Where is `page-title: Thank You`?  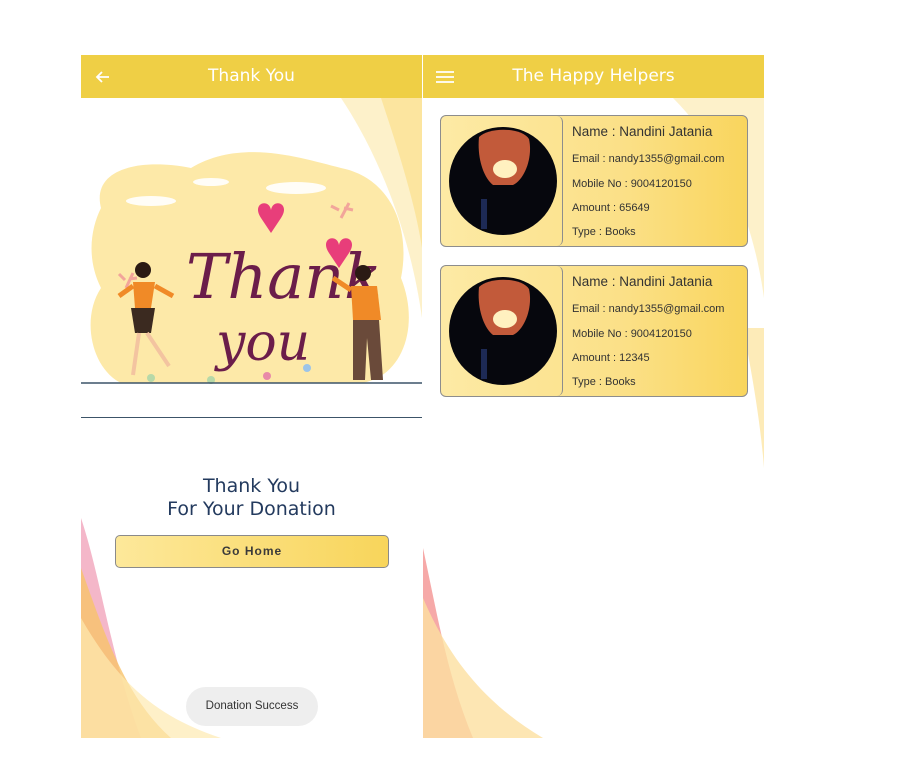 page-title: Thank You is located at coordinates (251, 76).